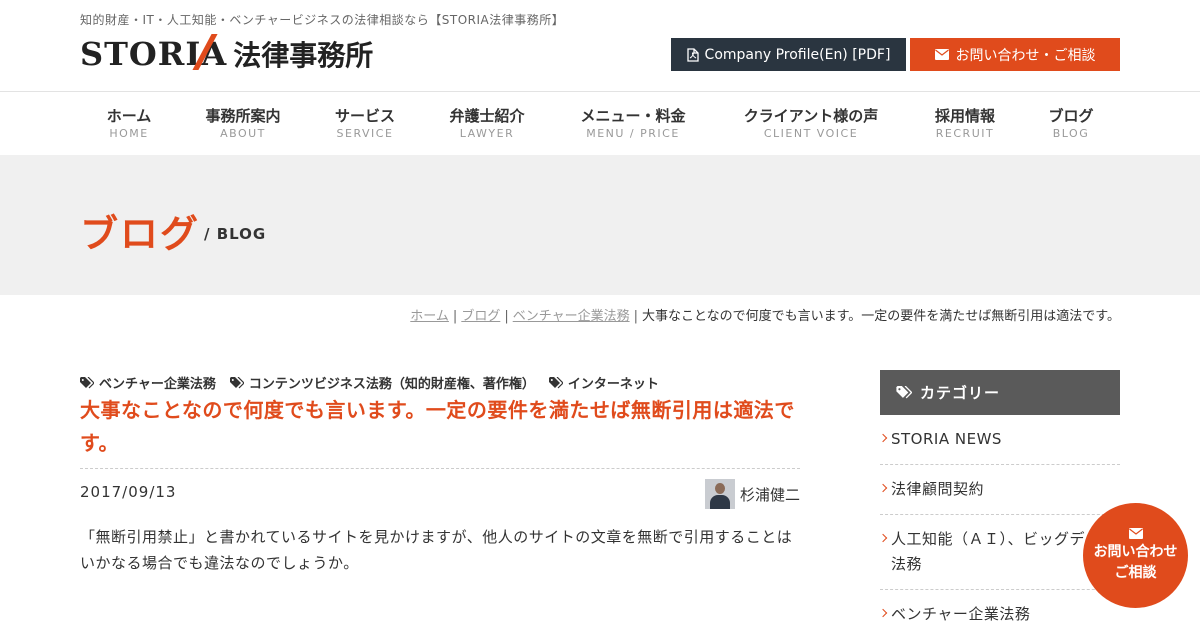 The width and height of the screenshot is (1200, 630). What do you see at coordinates (243, 133) in the screenshot?
I see `nav-label-en: ABOUT` at bounding box center [243, 133].